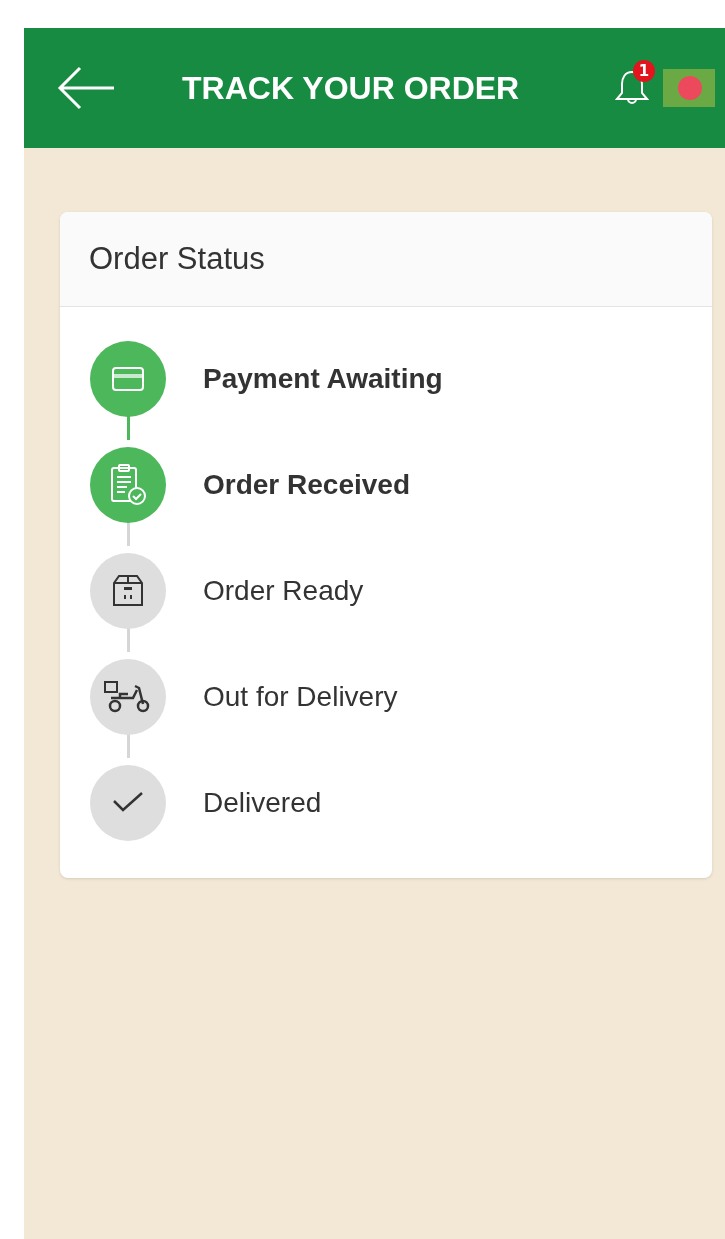  Describe the element at coordinates (262, 803) in the screenshot. I see `step-label: Delivered` at that location.